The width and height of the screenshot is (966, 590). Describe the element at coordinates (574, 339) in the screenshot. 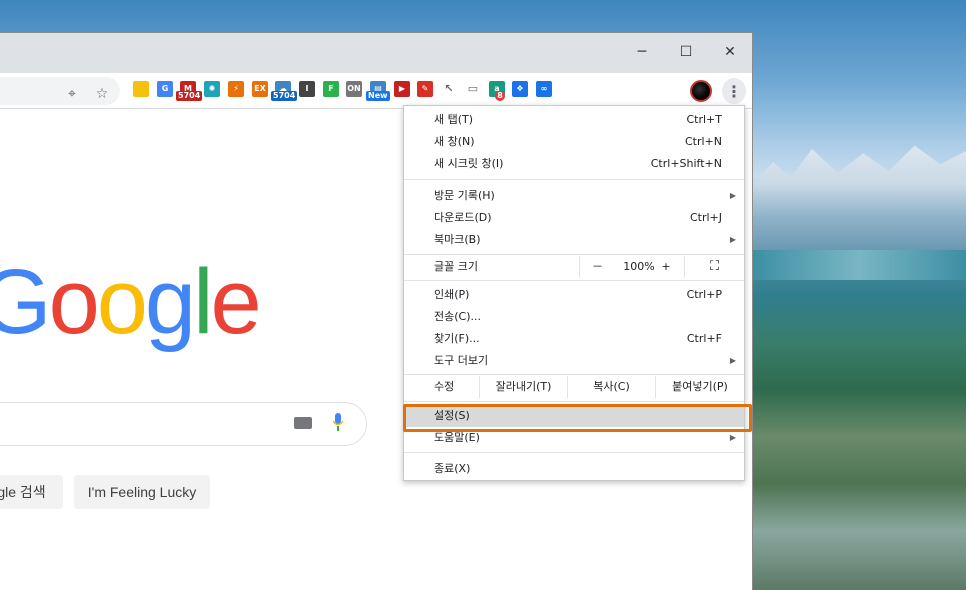

I see `menu-item-find: 찾기(F)... Ctrl+F` at that location.